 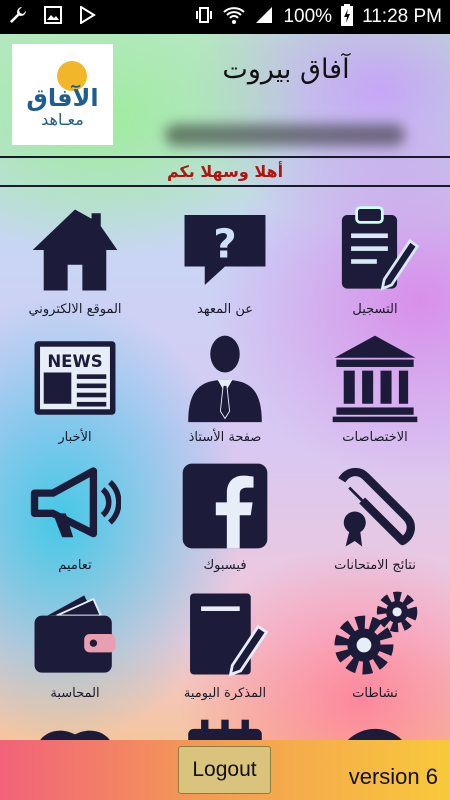 I want to click on logo-main-text: الآفاق, so click(x=62, y=97).